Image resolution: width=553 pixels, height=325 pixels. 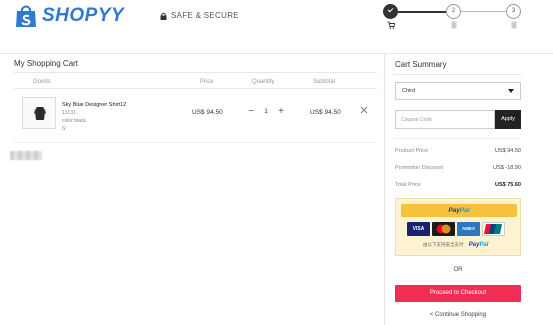 I want to click on blurred-text, so click(x=26, y=155).